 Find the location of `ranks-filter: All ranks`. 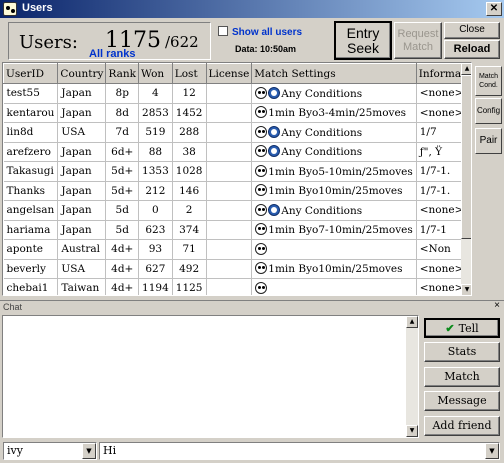

ranks-filter: All ranks is located at coordinates (112, 54).